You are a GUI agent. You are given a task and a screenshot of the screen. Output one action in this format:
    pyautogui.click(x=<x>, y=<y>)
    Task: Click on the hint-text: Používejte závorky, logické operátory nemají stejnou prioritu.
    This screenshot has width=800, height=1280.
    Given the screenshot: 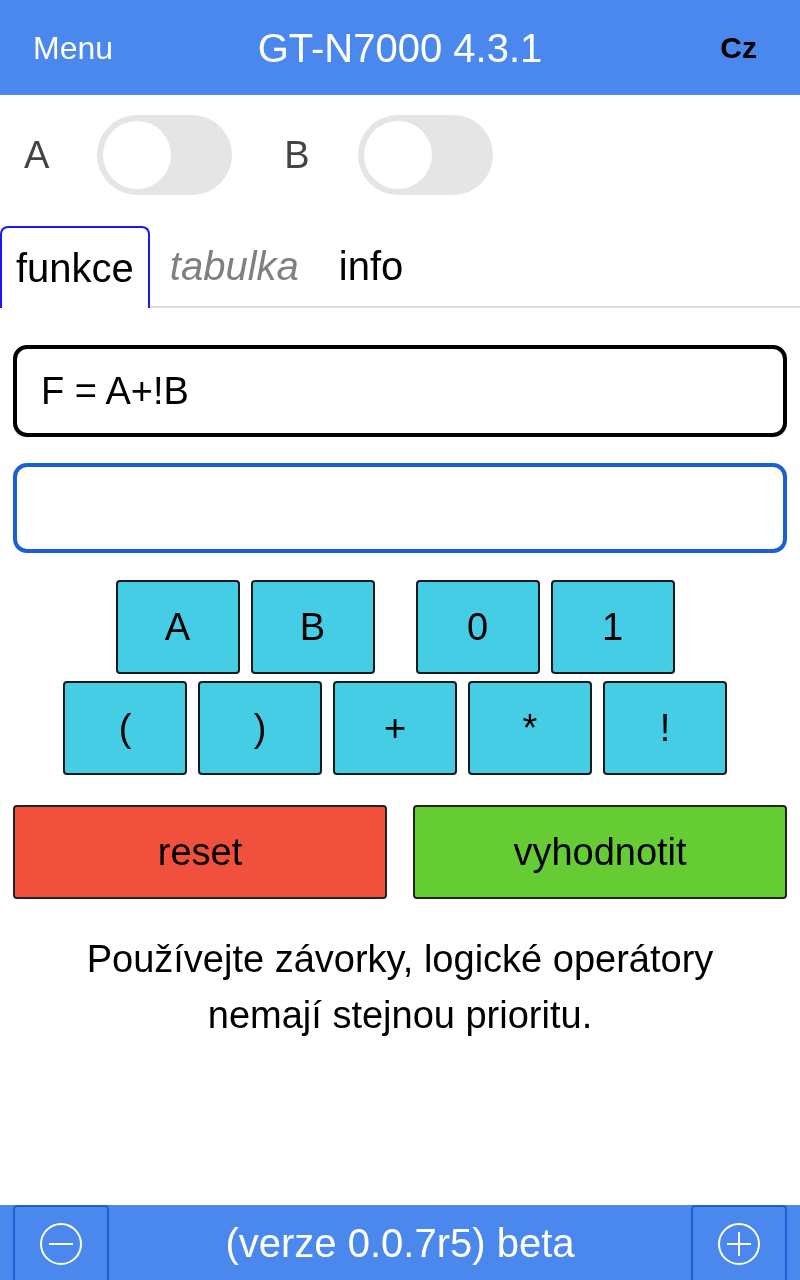 What is the action you would take?
    pyautogui.click(x=400, y=987)
    